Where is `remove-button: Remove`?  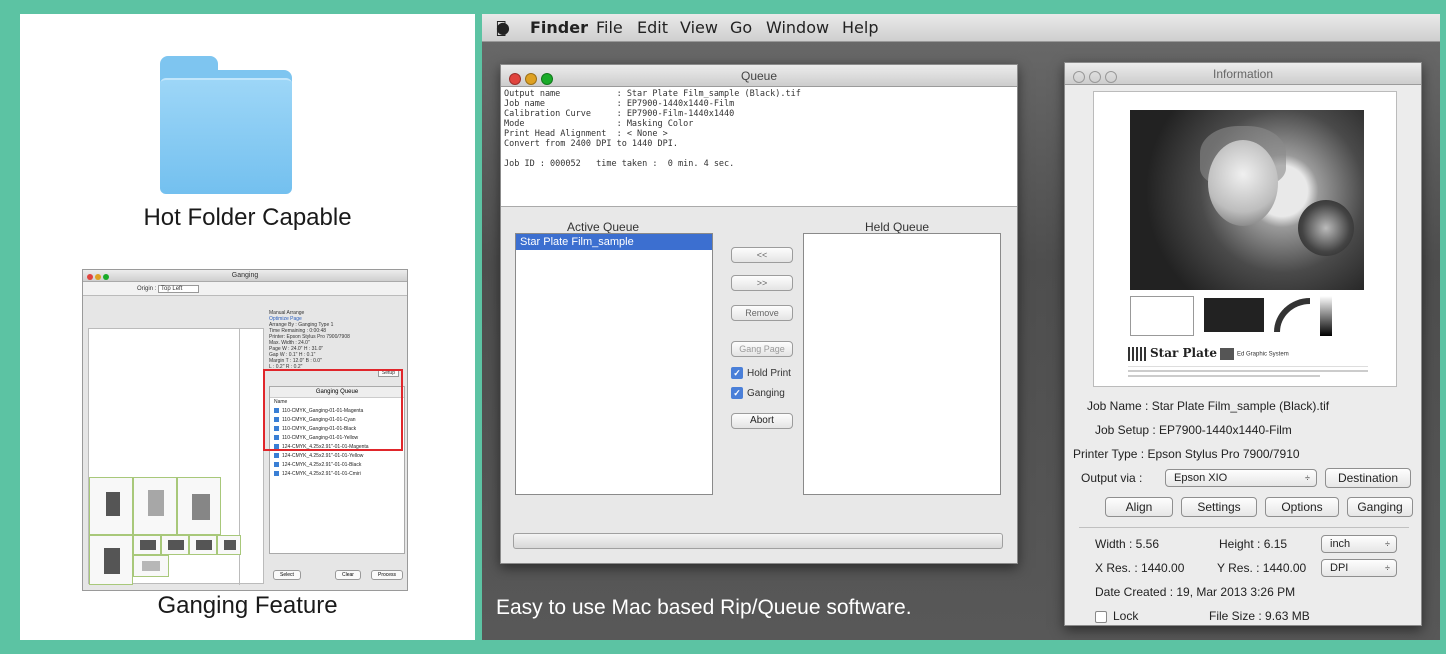 remove-button: Remove is located at coordinates (762, 313).